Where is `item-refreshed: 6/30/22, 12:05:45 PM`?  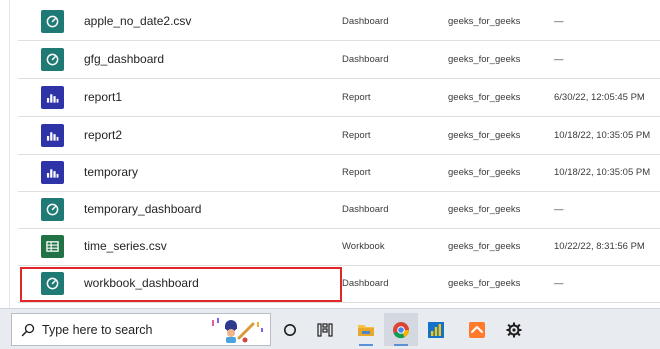
item-refreshed: 6/30/22, 12:05:45 PM is located at coordinates (599, 97).